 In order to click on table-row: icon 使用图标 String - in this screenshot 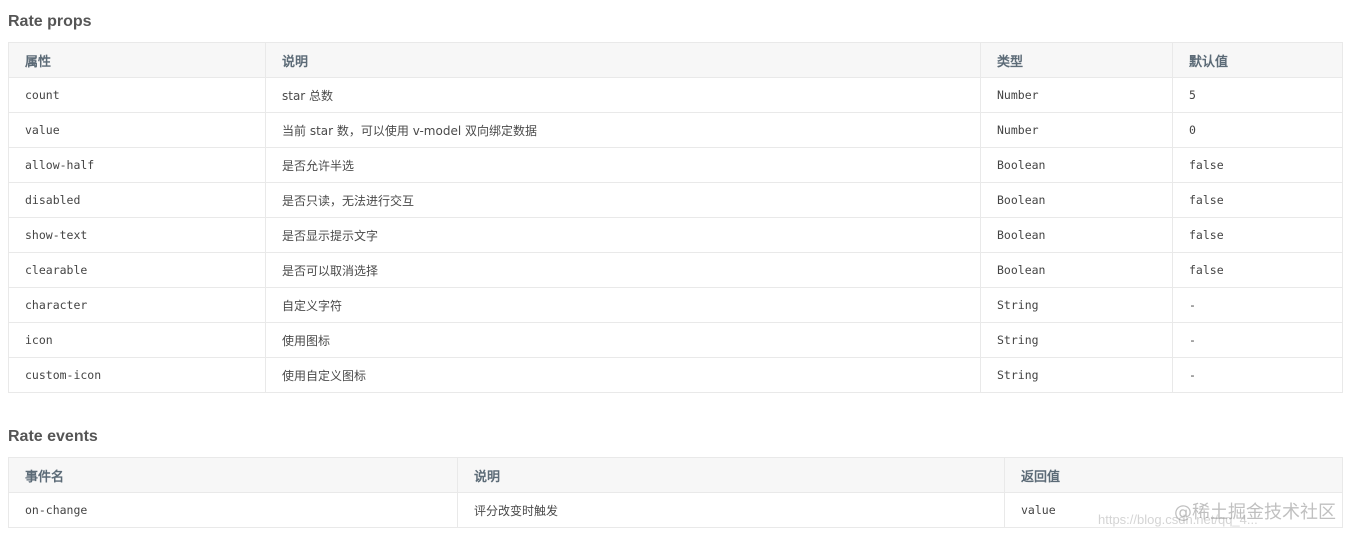, I will do `click(675, 340)`.